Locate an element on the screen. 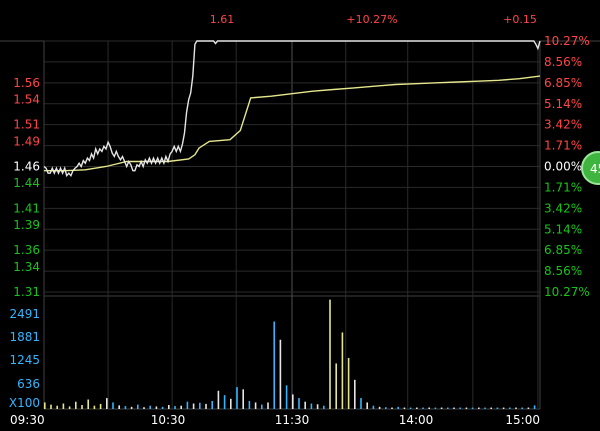  svg-text: 45 is located at coordinates (595, 169).